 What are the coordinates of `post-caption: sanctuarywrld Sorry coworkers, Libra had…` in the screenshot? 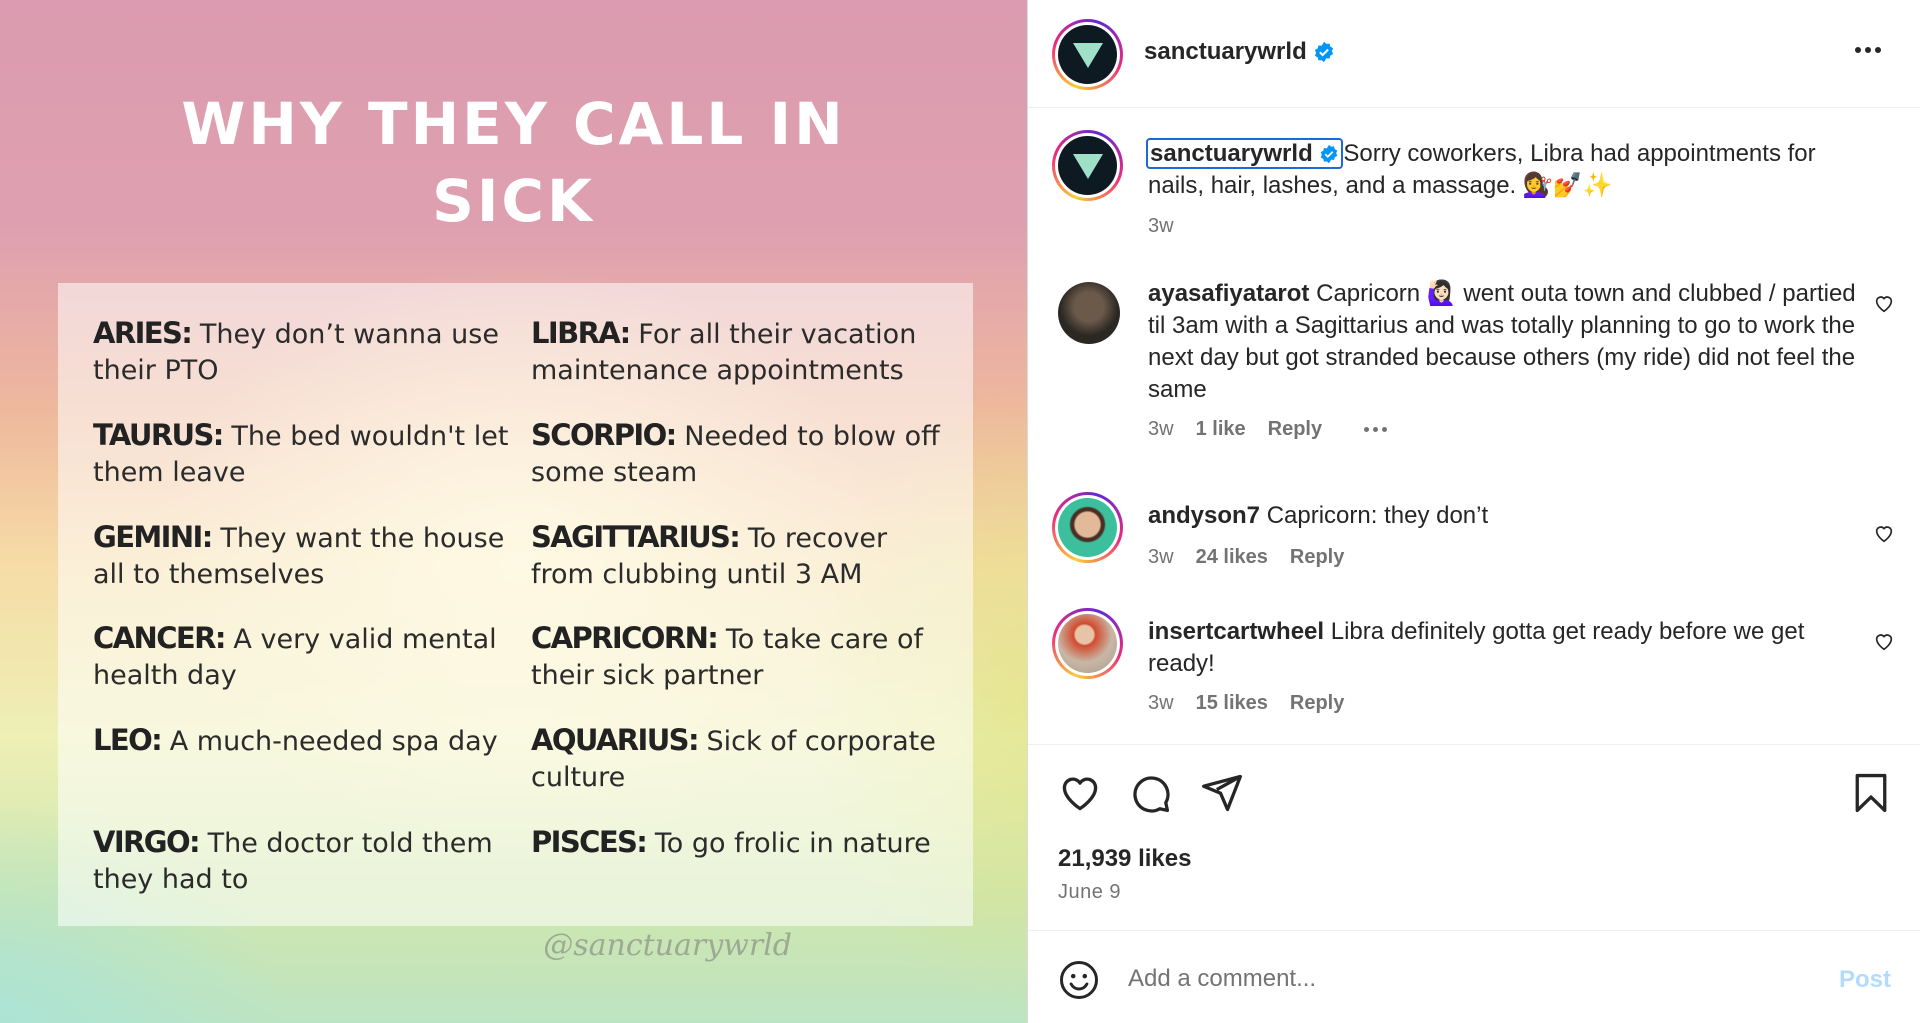 It's located at (1474, 178).